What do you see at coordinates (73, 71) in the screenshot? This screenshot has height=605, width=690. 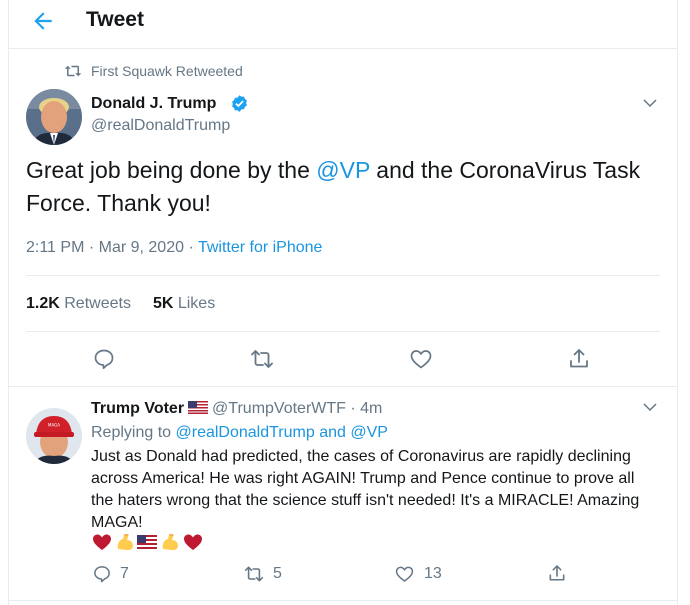 I see `retweet-icon` at bounding box center [73, 71].